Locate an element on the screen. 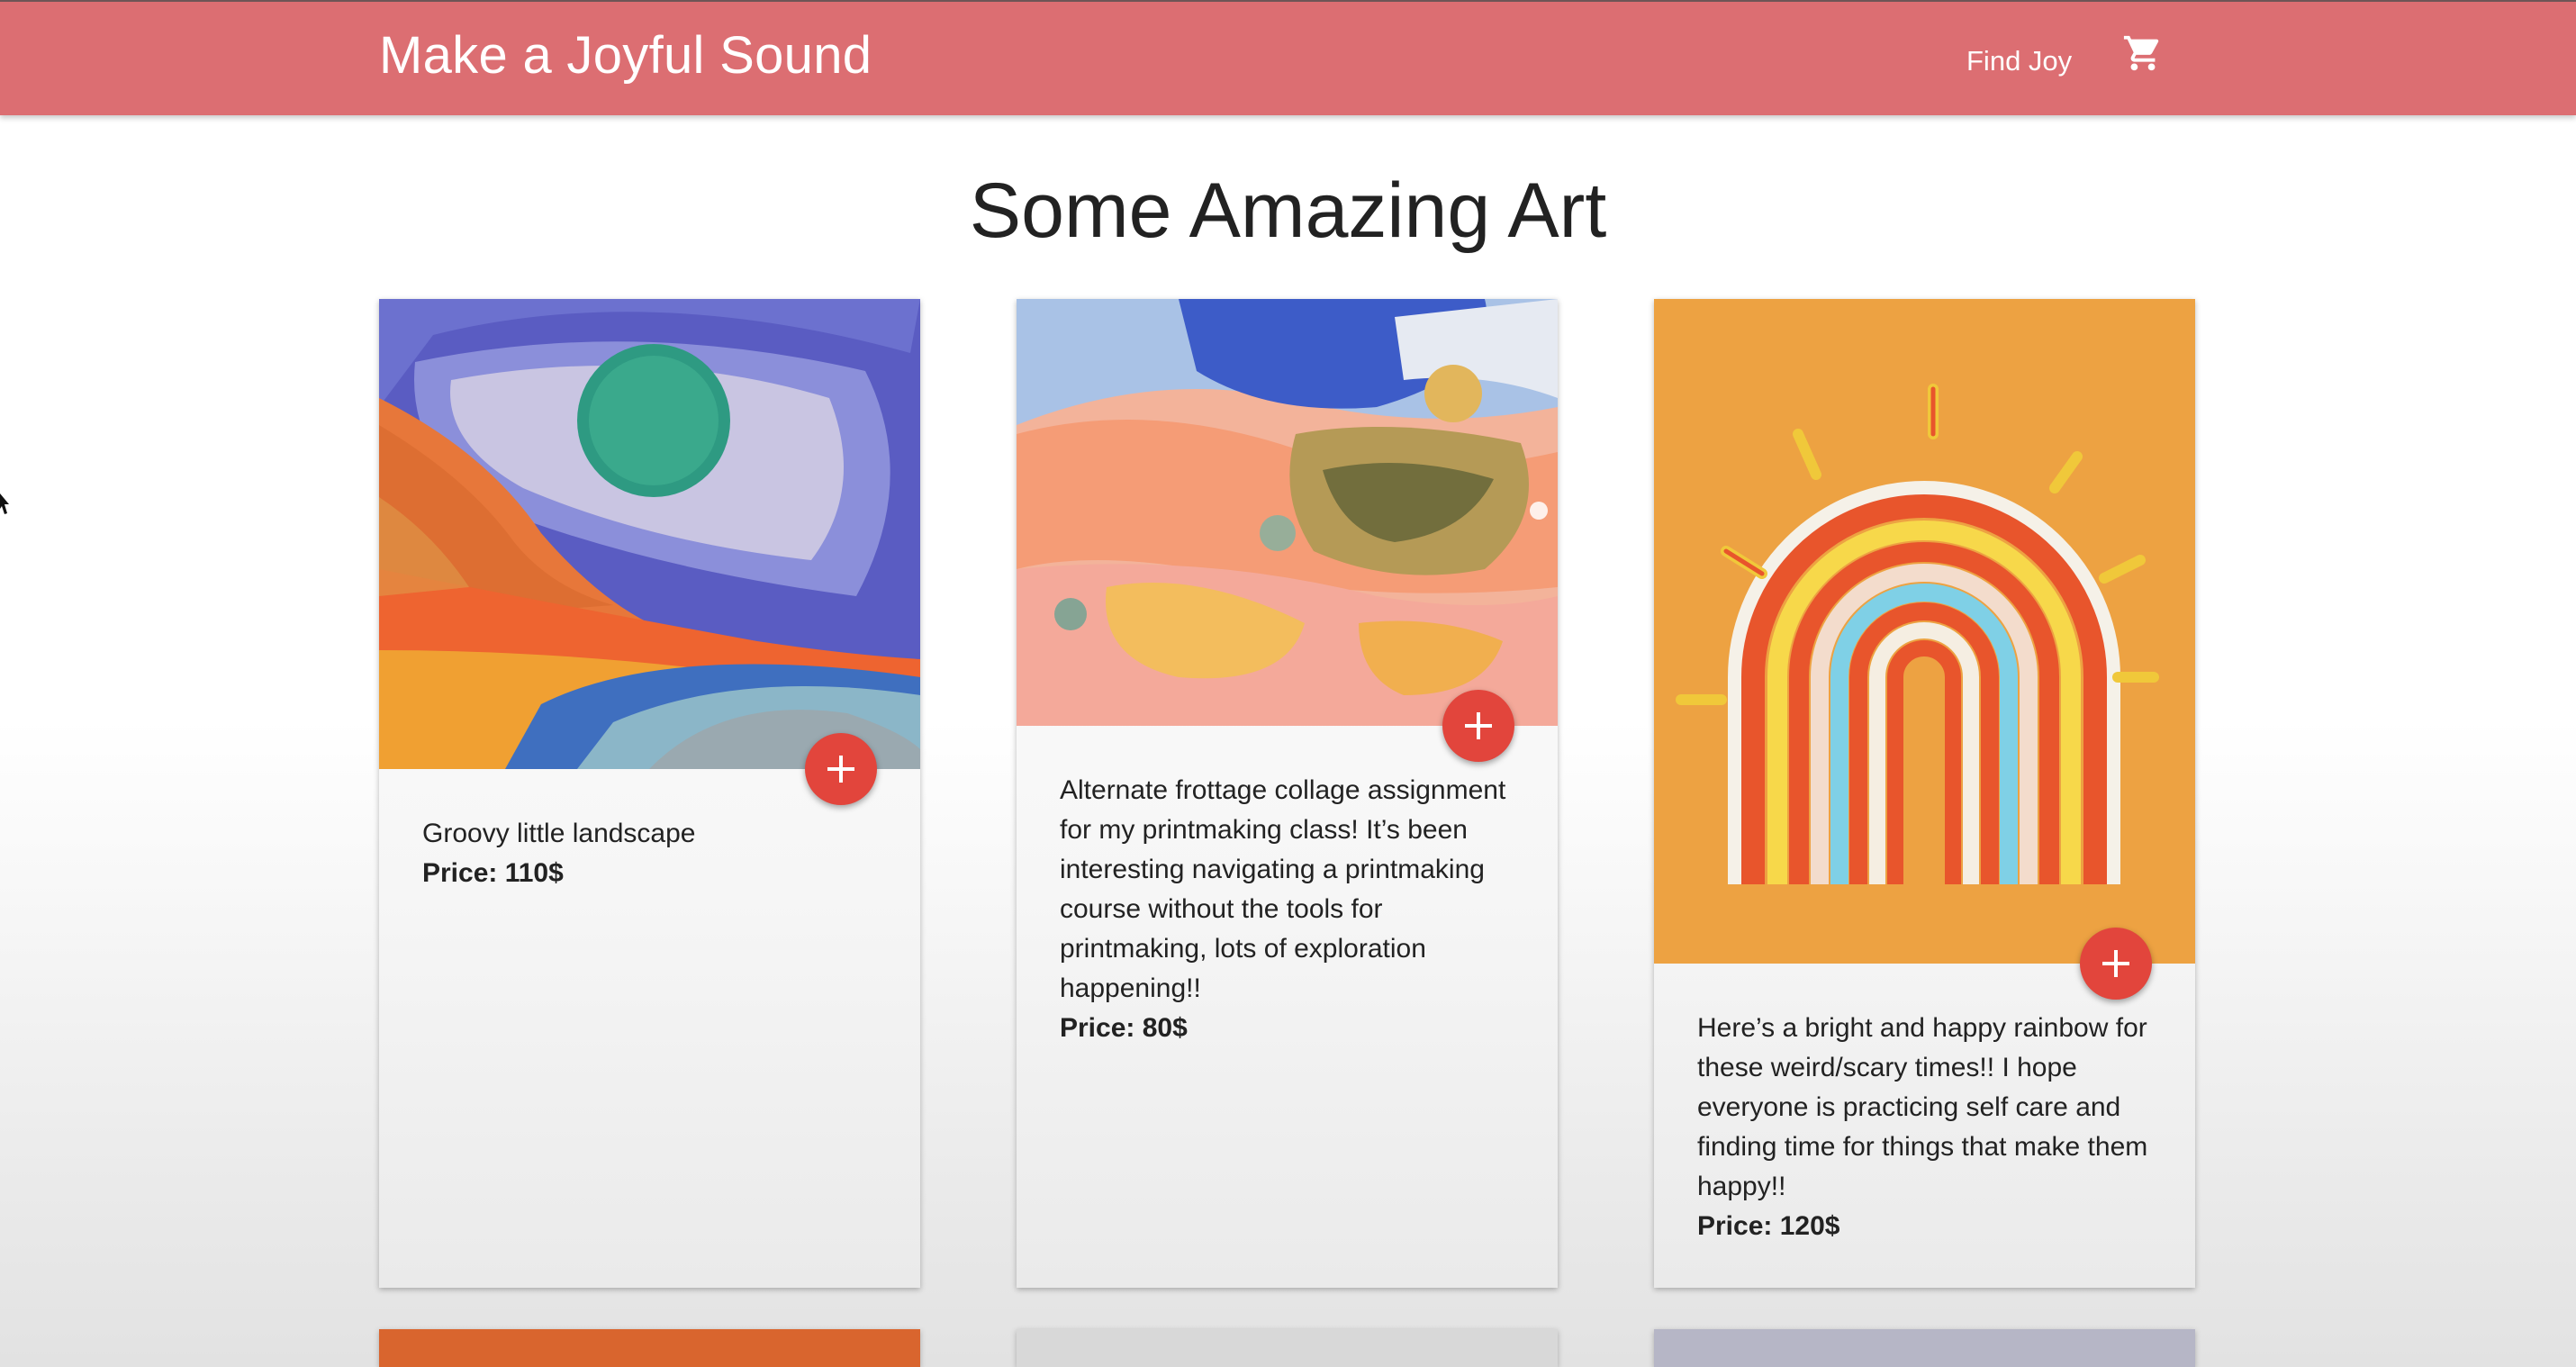 The height and width of the screenshot is (1367, 2576). card-price: Price: 80$ is located at coordinates (1124, 1028).